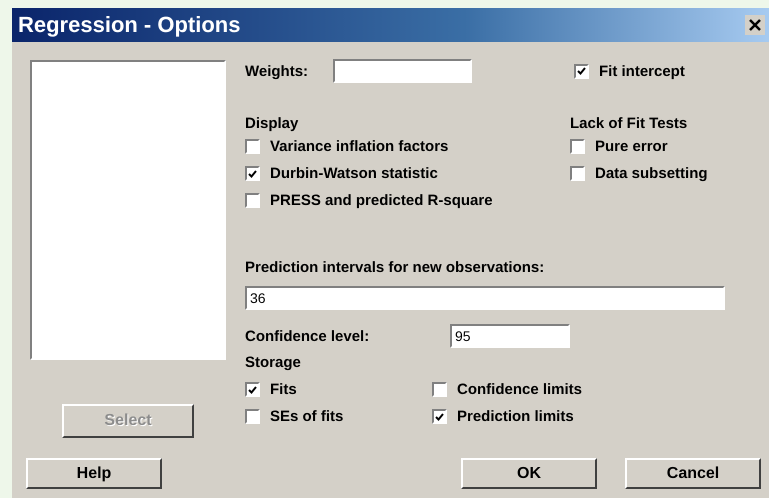  Describe the element at coordinates (273, 363) in the screenshot. I see `section-heading: Storage` at that location.